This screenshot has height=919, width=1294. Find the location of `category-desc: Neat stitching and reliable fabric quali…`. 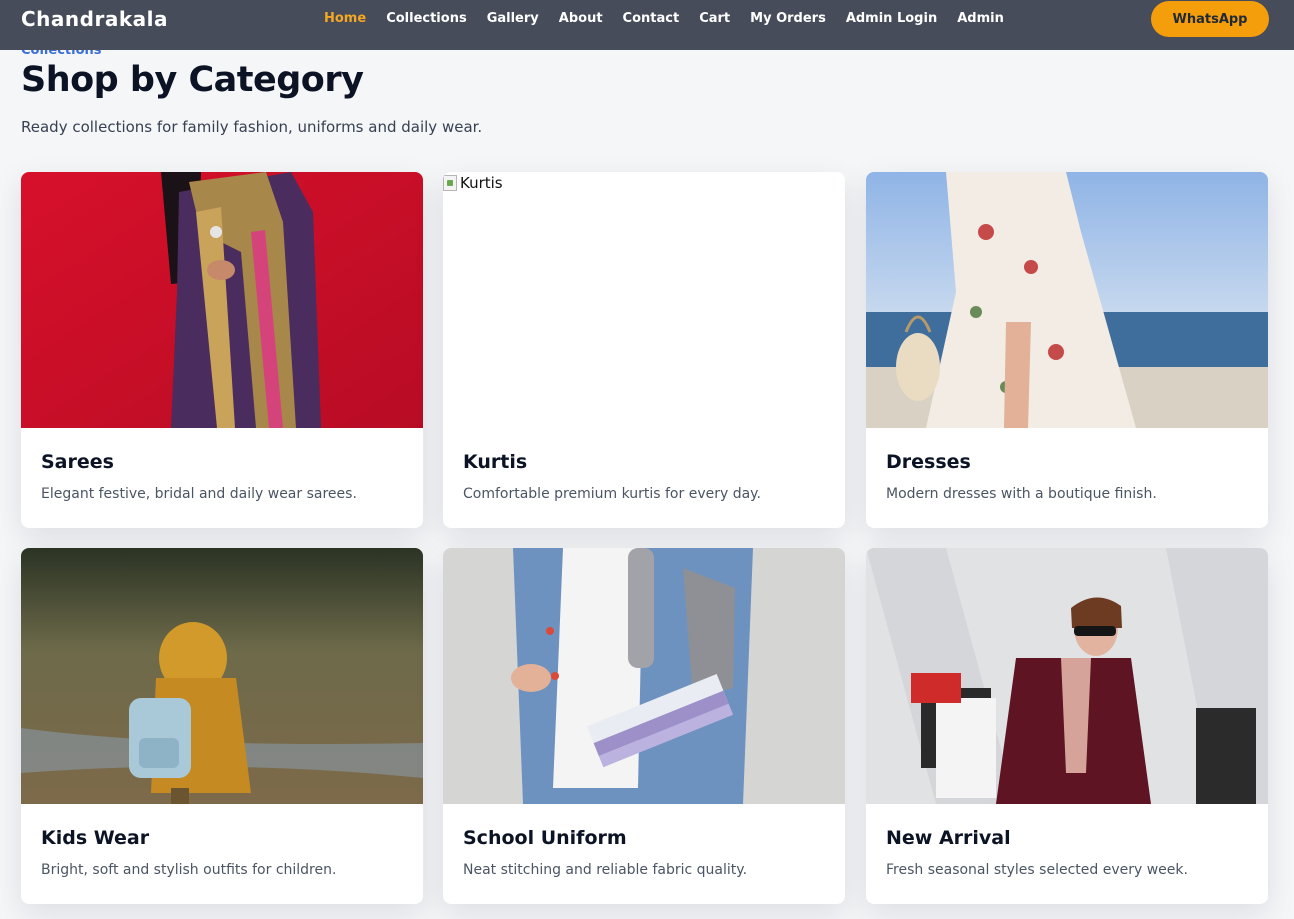

category-desc: Neat stitching and reliable fabric quali… is located at coordinates (605, 870).